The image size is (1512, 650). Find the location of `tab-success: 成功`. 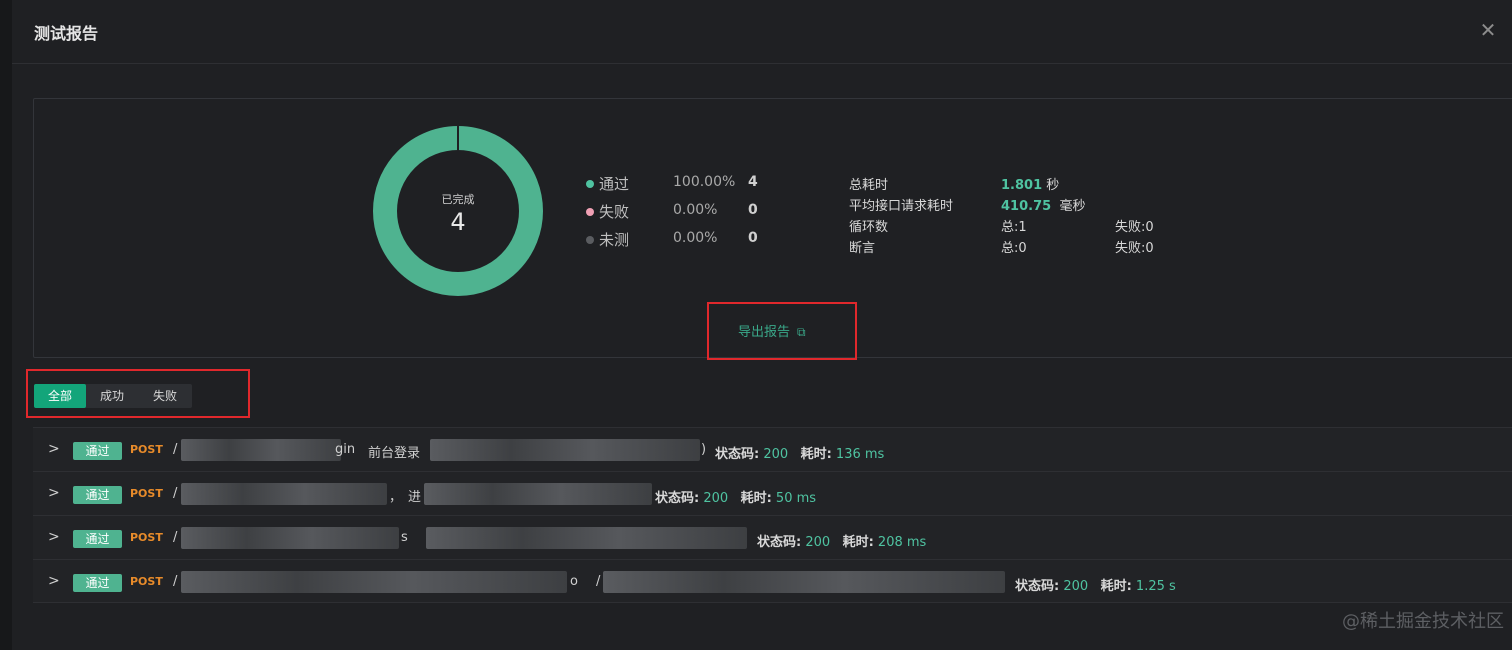

tab-success: 成功 is located at coordinates (112, 396).